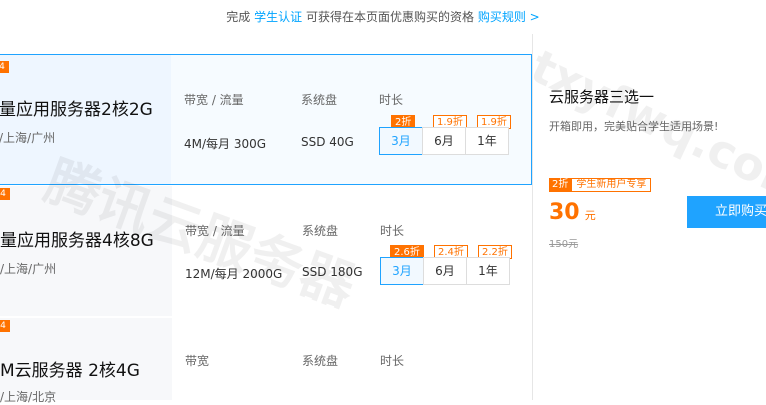  Describe the element at coordinates (70, 371) in the screenshot. I see `product-name: M云服务器 2核4G` at that location.